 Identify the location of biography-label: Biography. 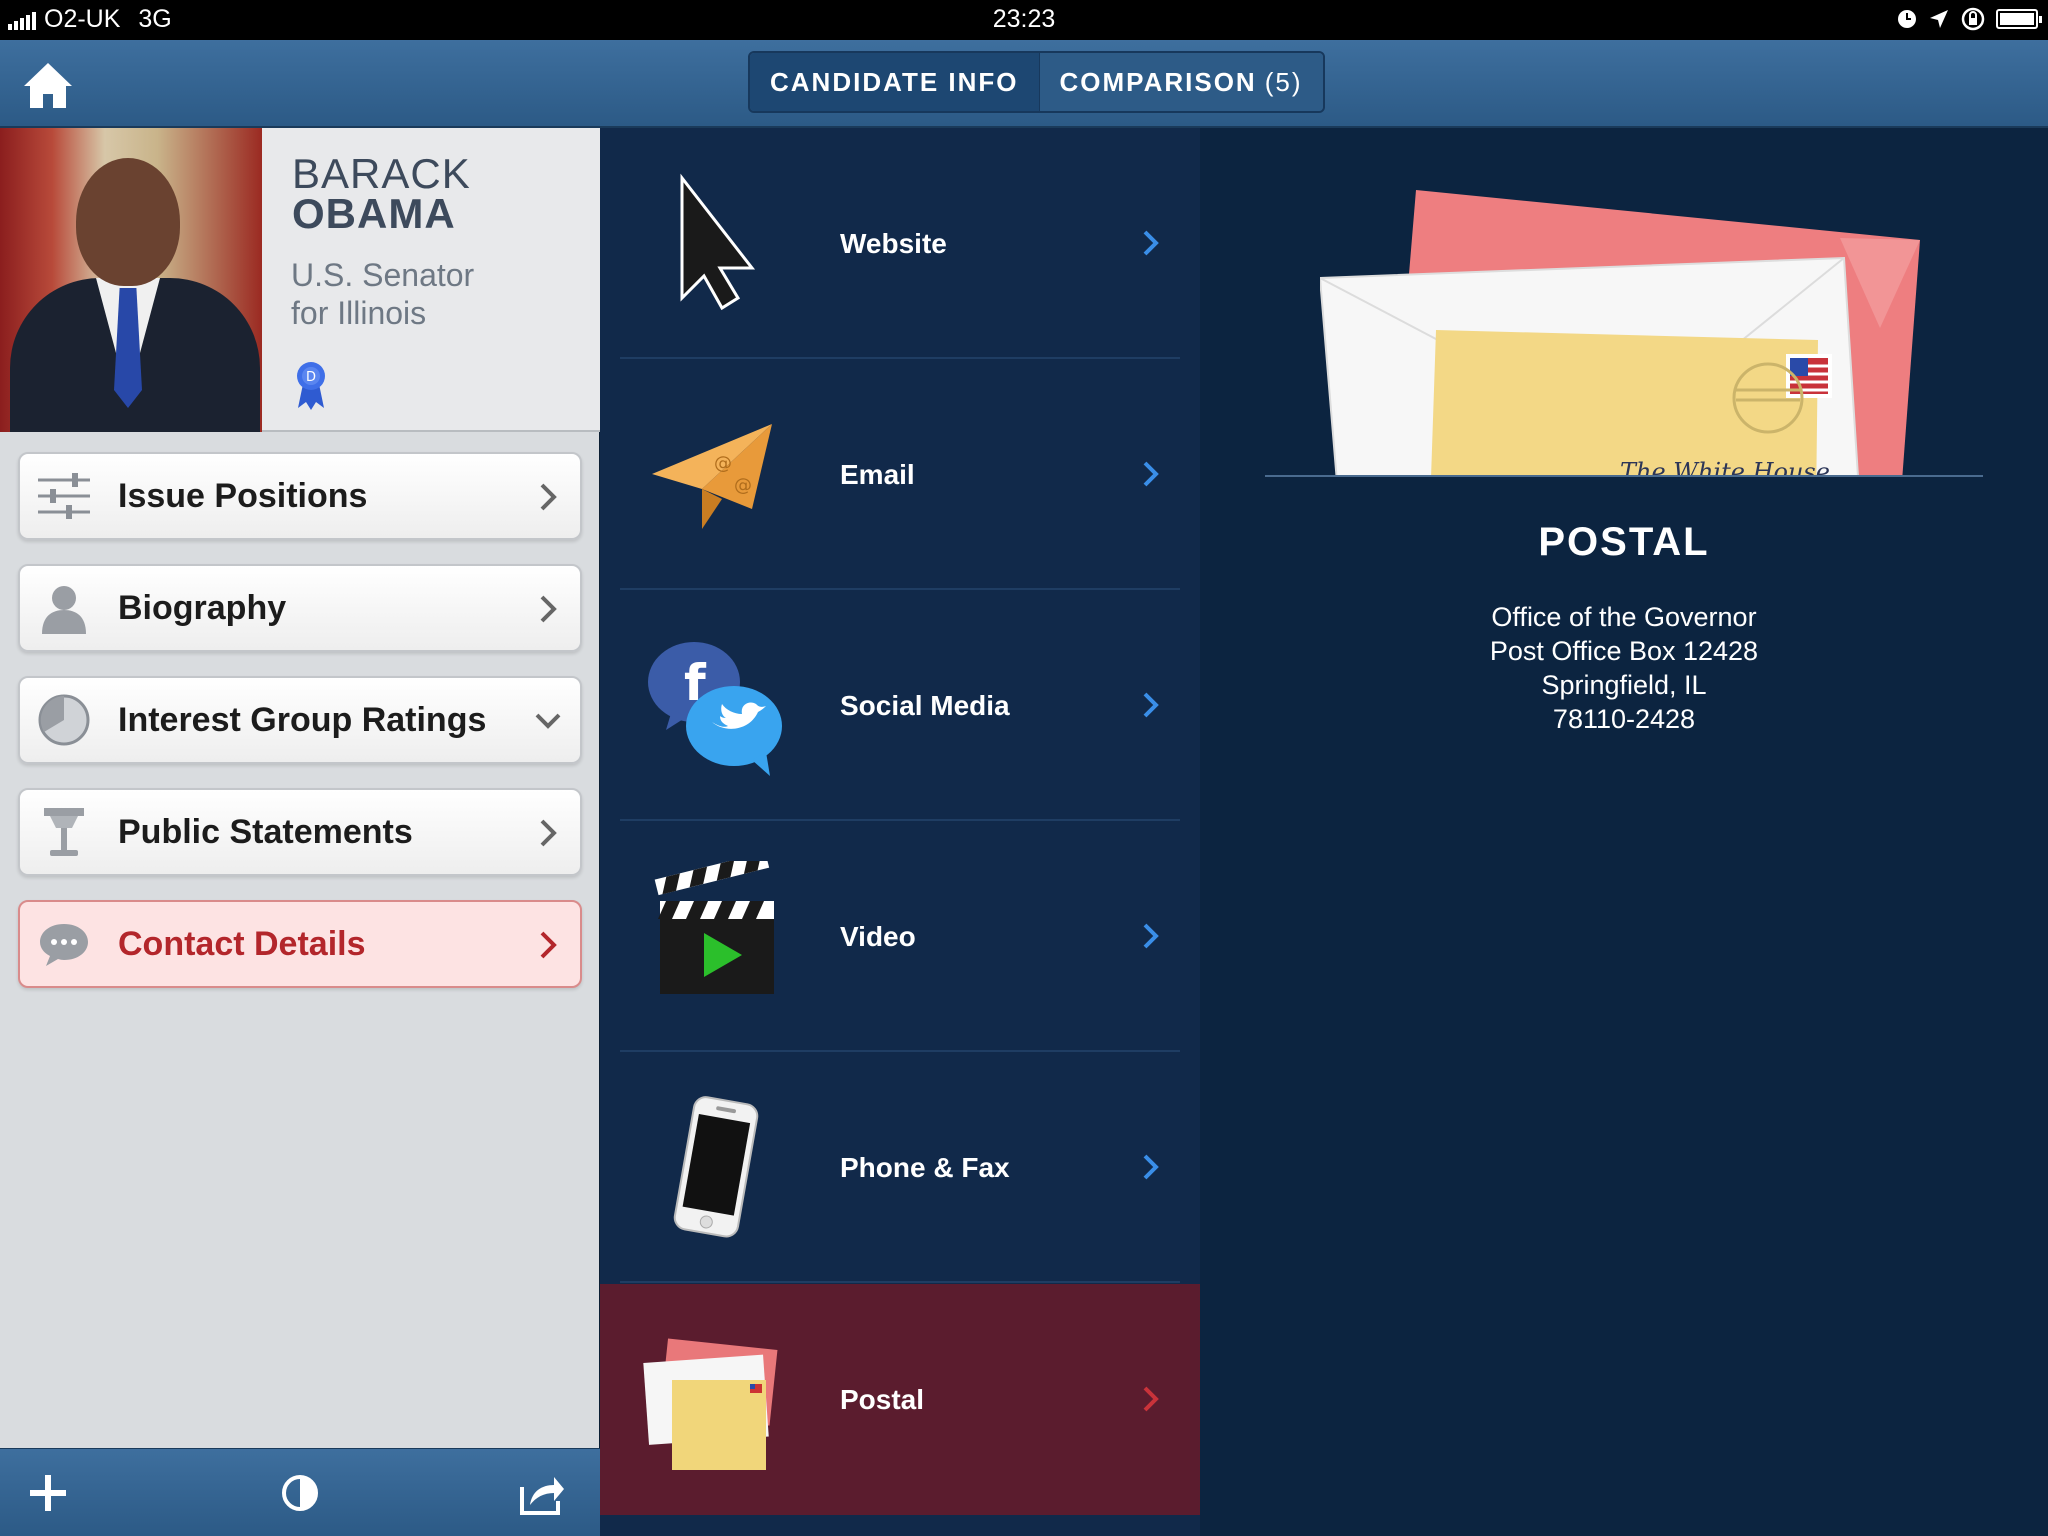
(202, 607).